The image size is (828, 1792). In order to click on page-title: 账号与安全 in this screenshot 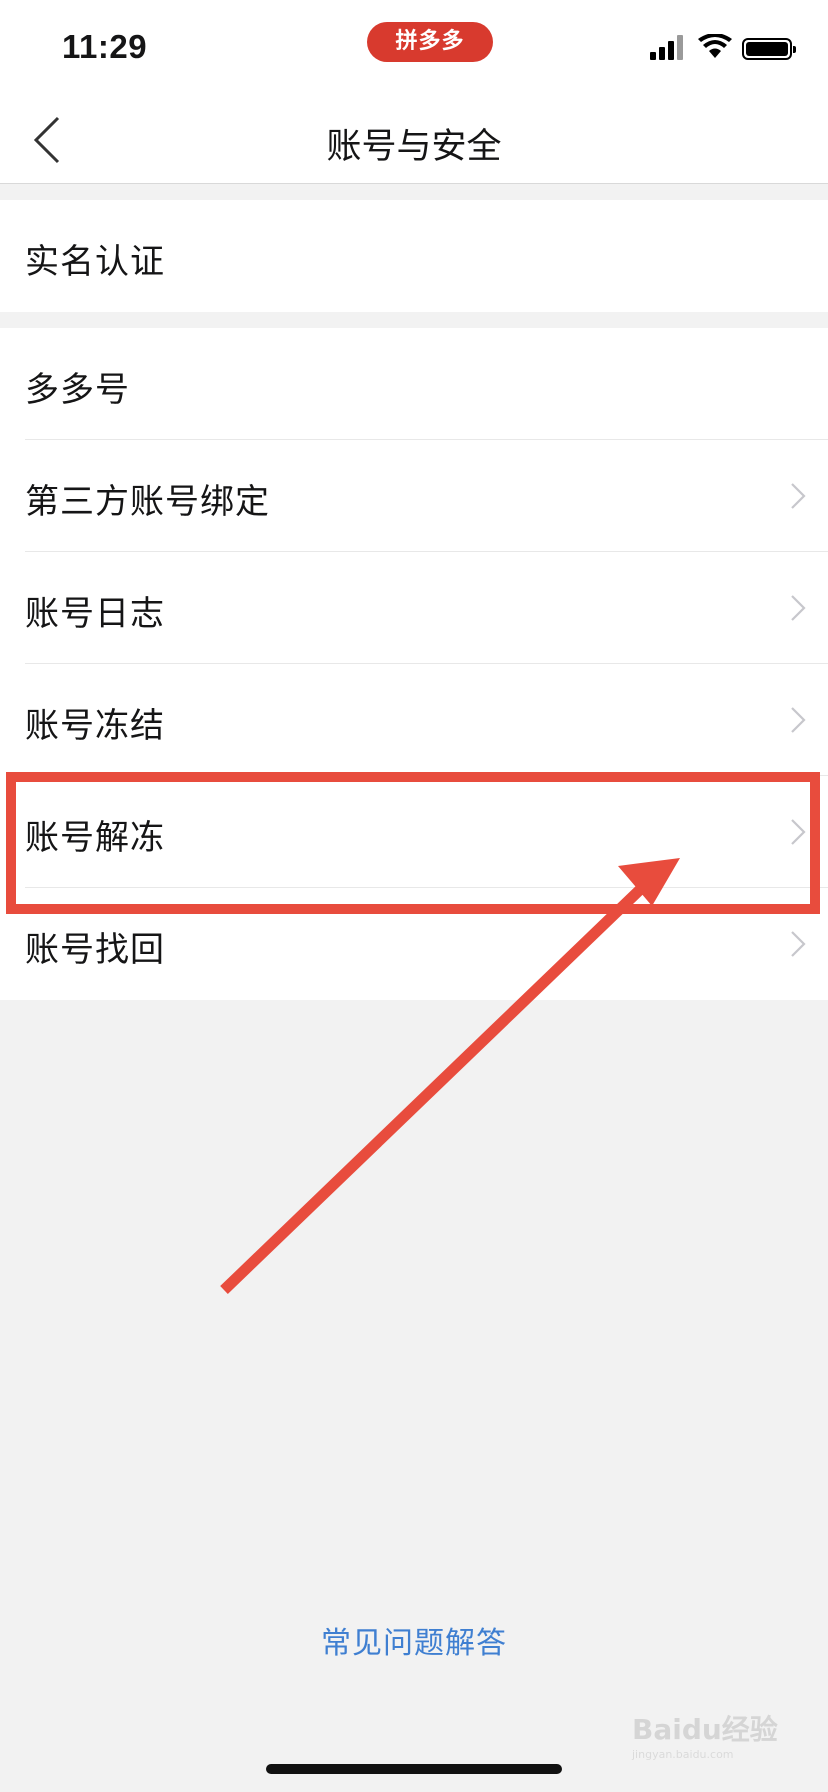, I will do `click(414, 147)`.